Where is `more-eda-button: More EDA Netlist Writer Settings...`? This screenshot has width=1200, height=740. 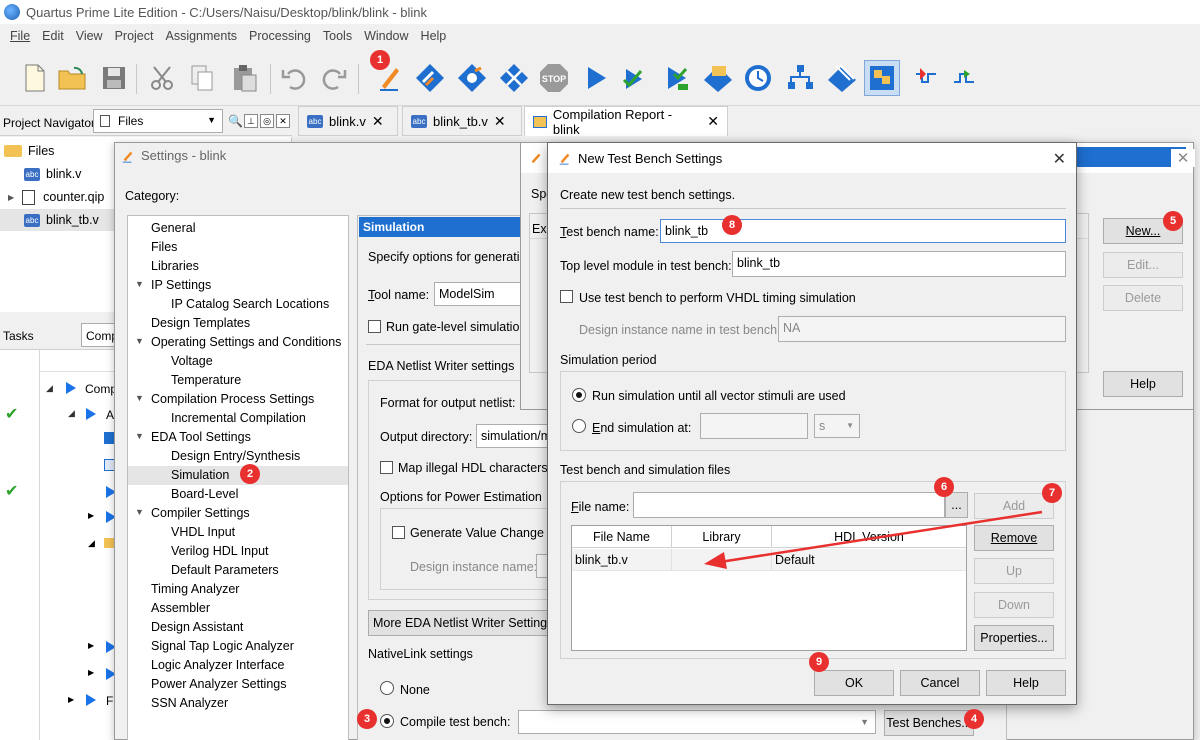
more-eda-button: More EDA Netlist Writer Settings... is located at coordinates (460, 623).